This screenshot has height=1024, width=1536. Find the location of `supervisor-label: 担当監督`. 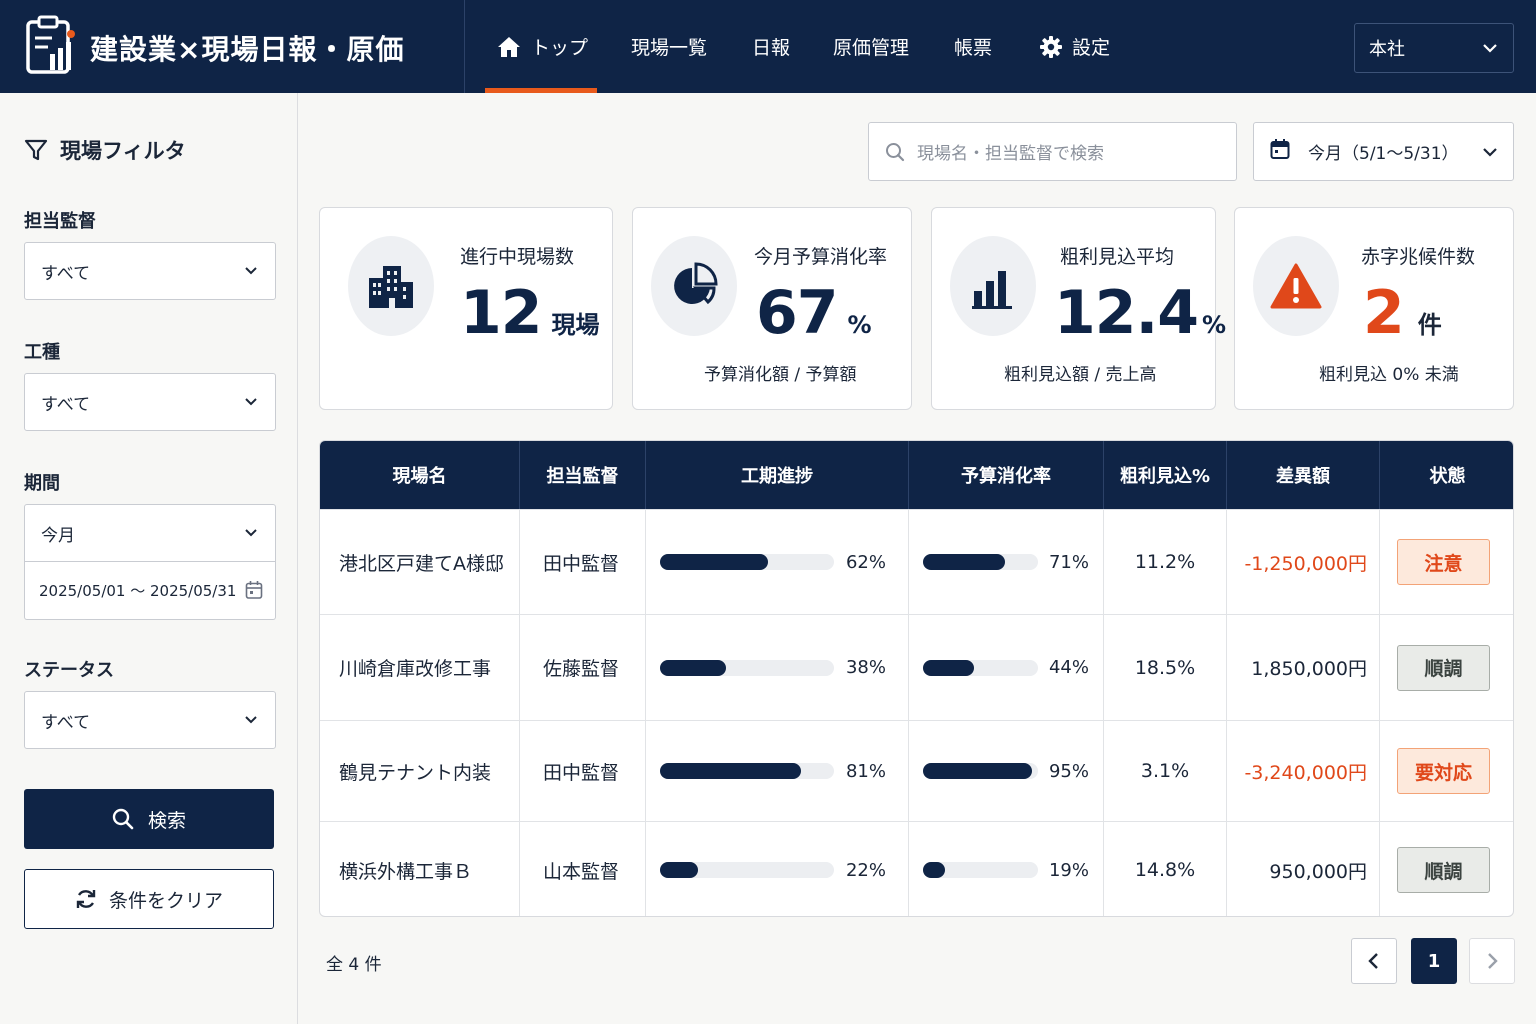

supervisor-label: 担当監督 is located at coordinates (60, 221).